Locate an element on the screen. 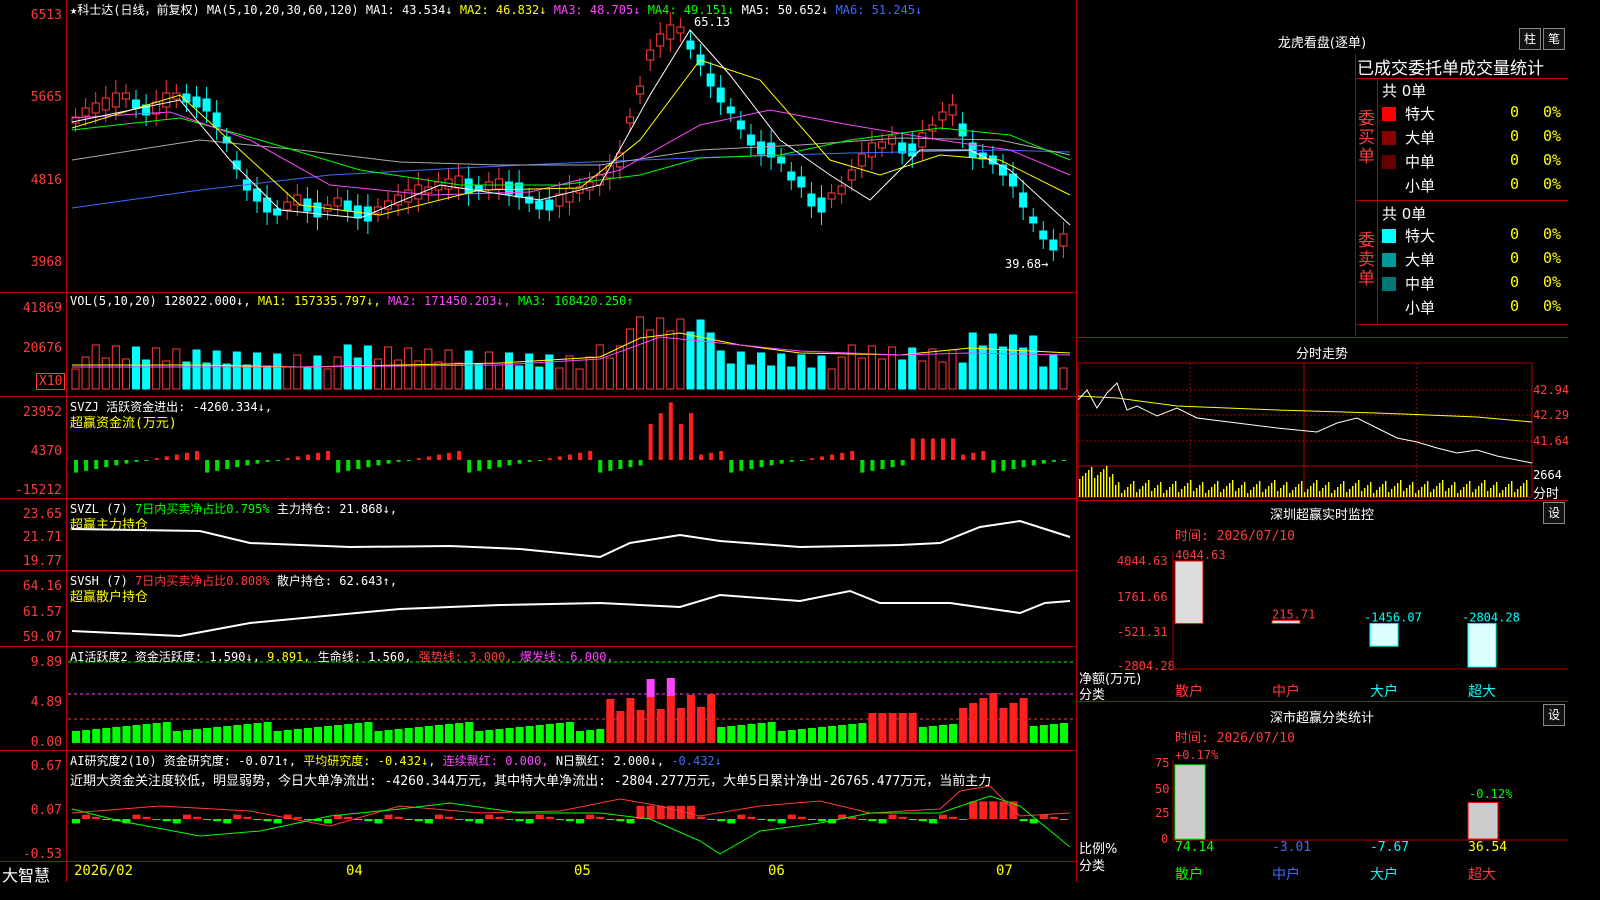 This screenshot has width=1600, height=900. sell-side-label: 委卖单 is located at coordinates (1366, 260).